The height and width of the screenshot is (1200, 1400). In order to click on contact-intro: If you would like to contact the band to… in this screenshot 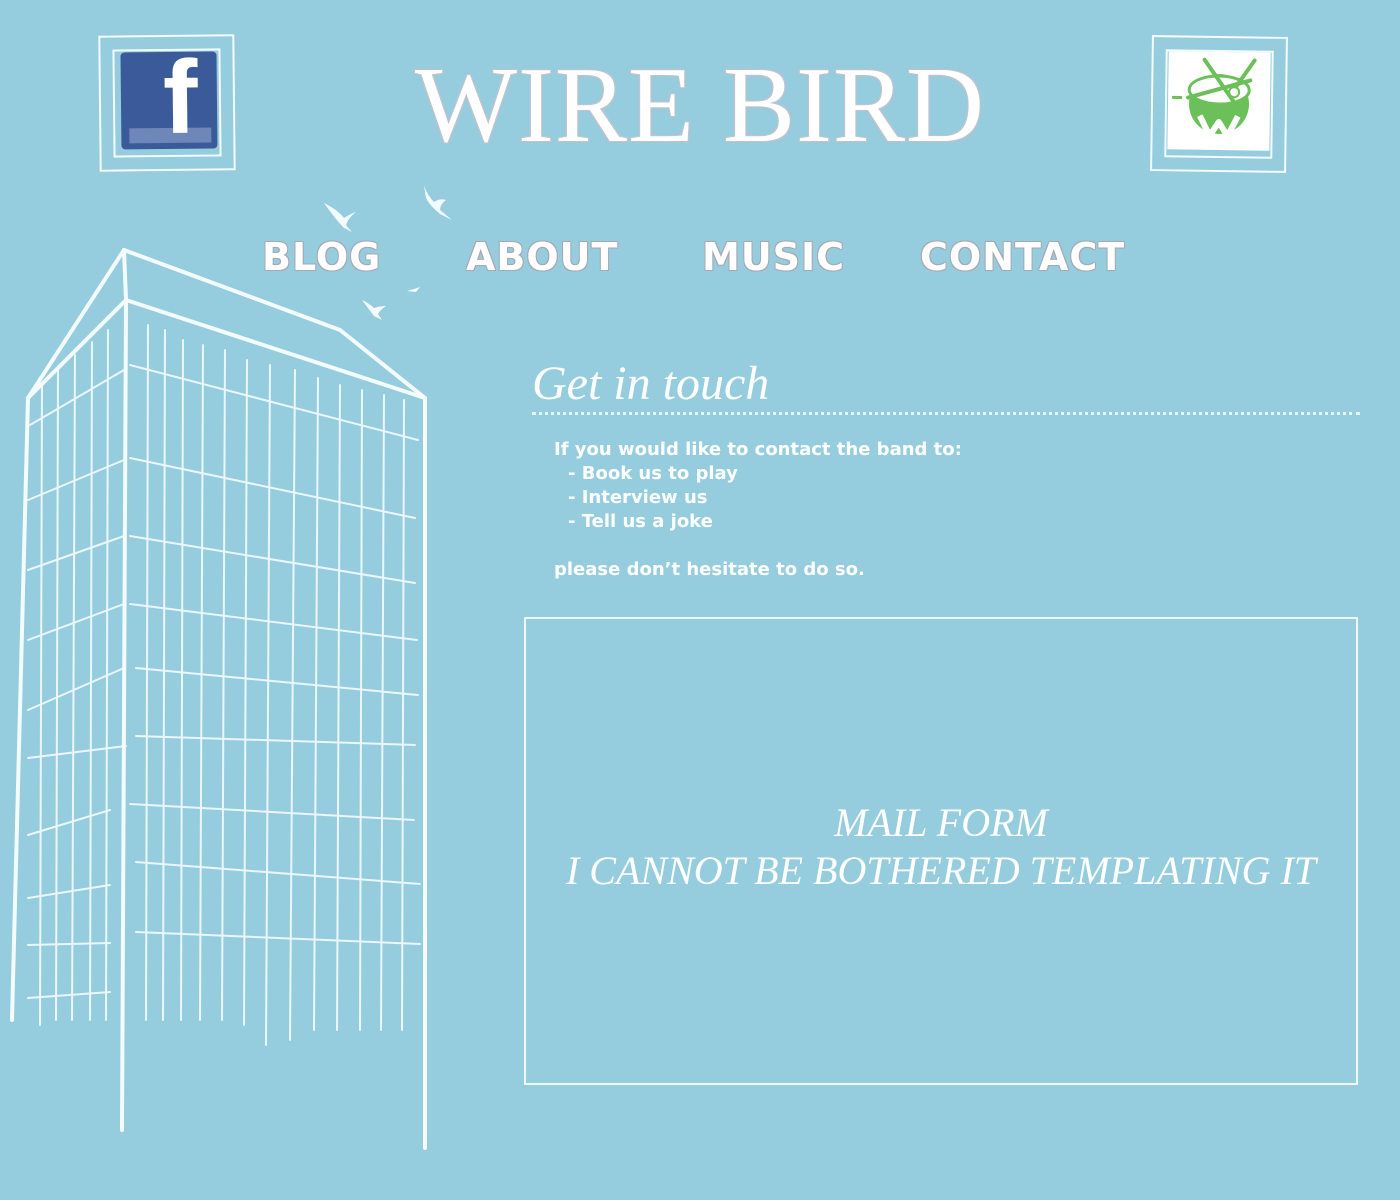, I will do `click(758, 449)`.